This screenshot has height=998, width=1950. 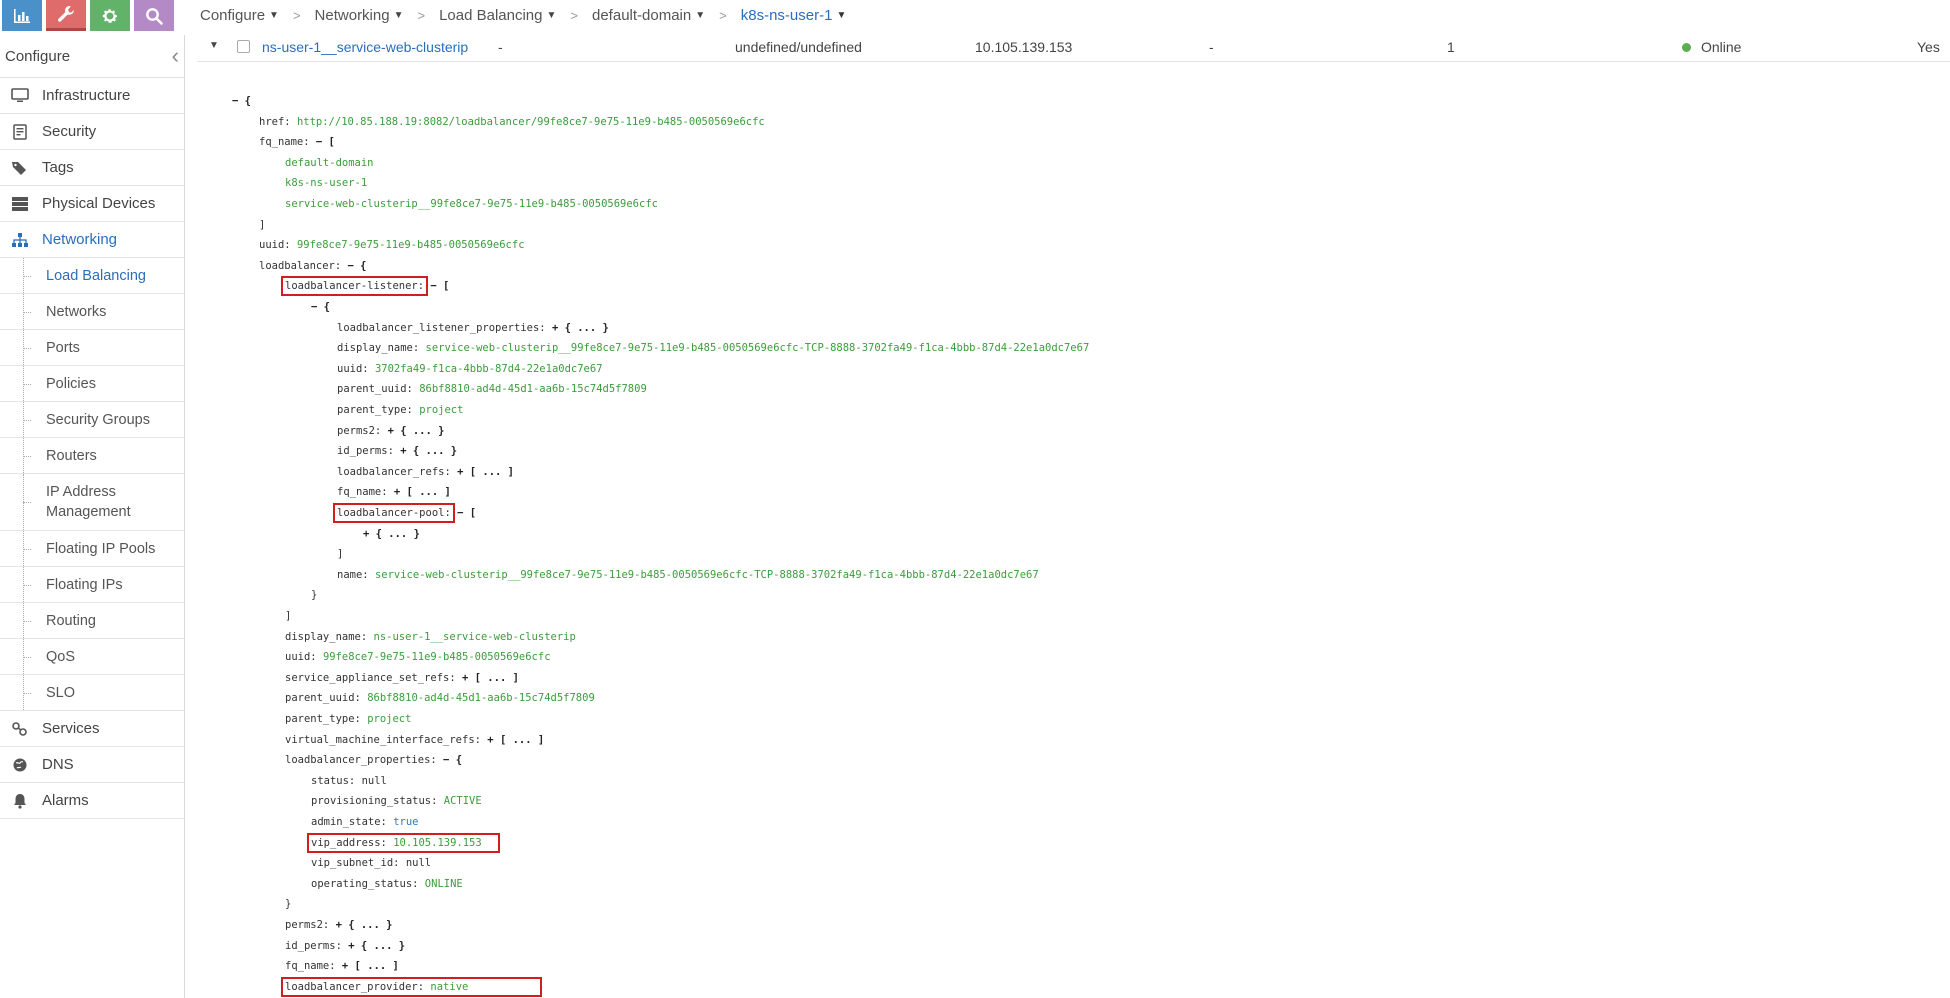 What do you see at coordinates (92, 801) in the screenshot?
I see `sidebar-item-alarms: Alarms` at bounding box center [92, 801].